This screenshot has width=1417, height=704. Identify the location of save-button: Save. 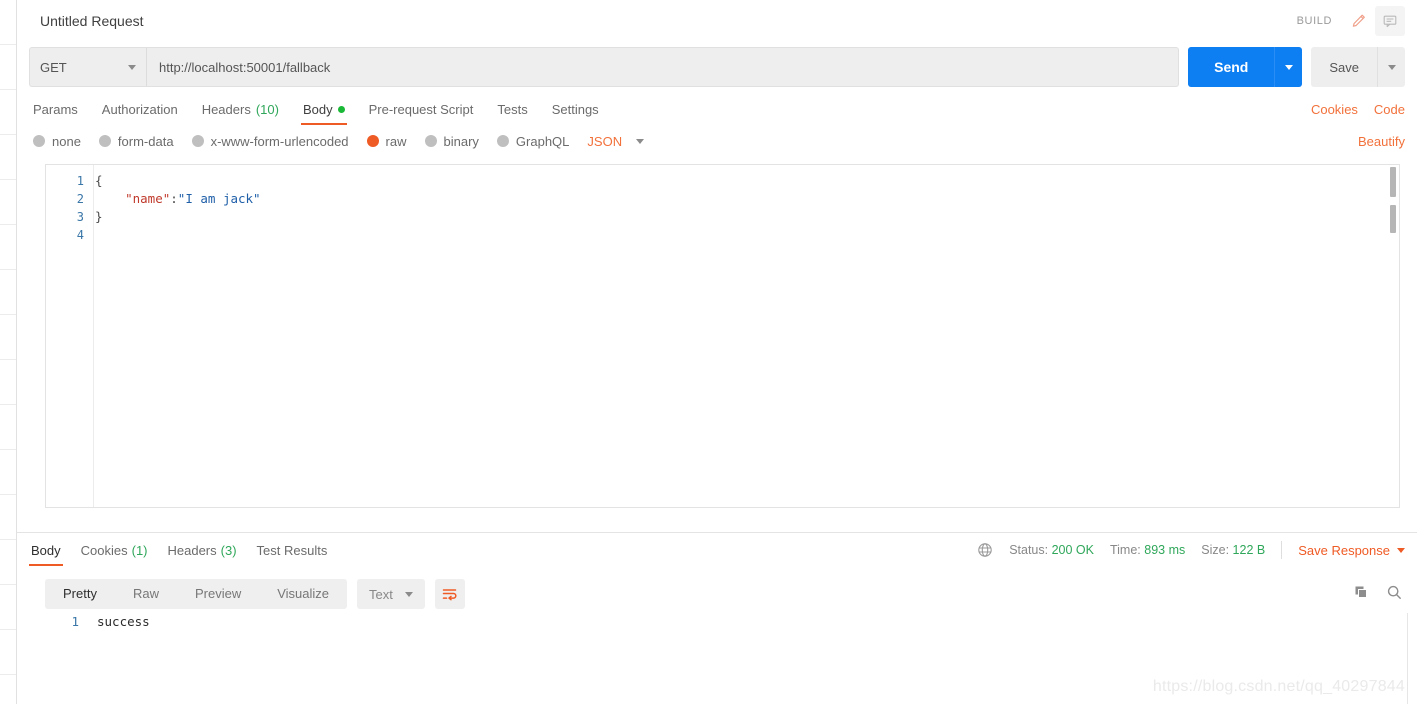
(1344, 67).